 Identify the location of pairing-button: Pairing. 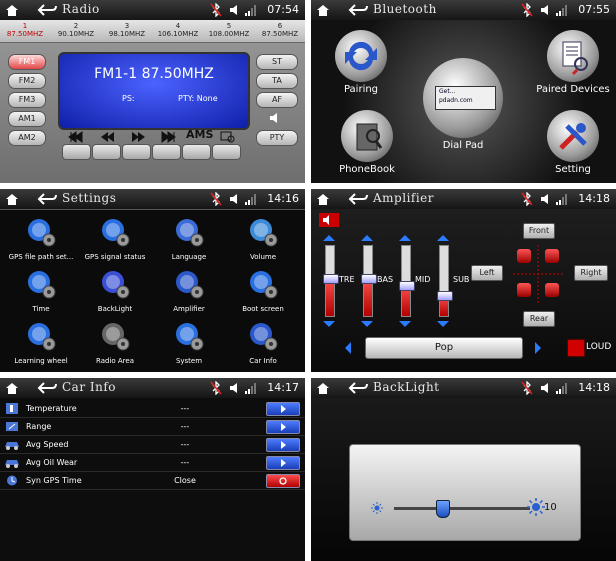
(361, 62).